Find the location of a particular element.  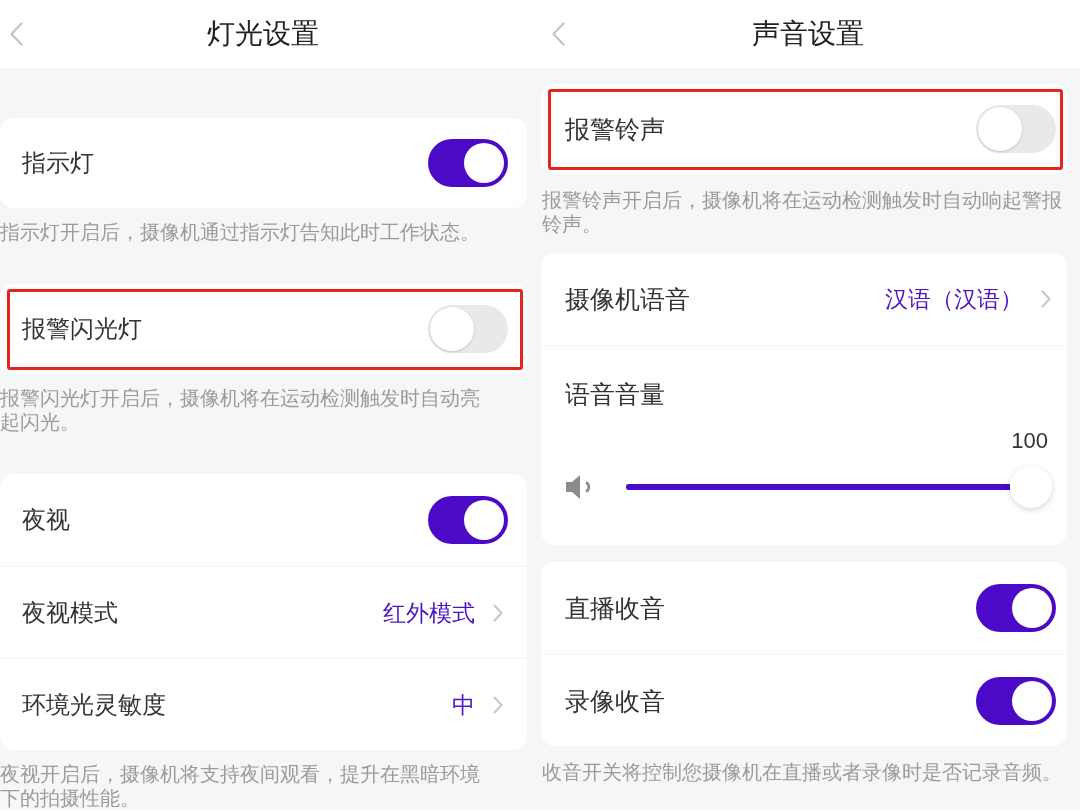

setting-description: 报警铃声开启后，摄像机将在运动检测触发时自动响起警报铃声。 is located at coordinates (802, 212).